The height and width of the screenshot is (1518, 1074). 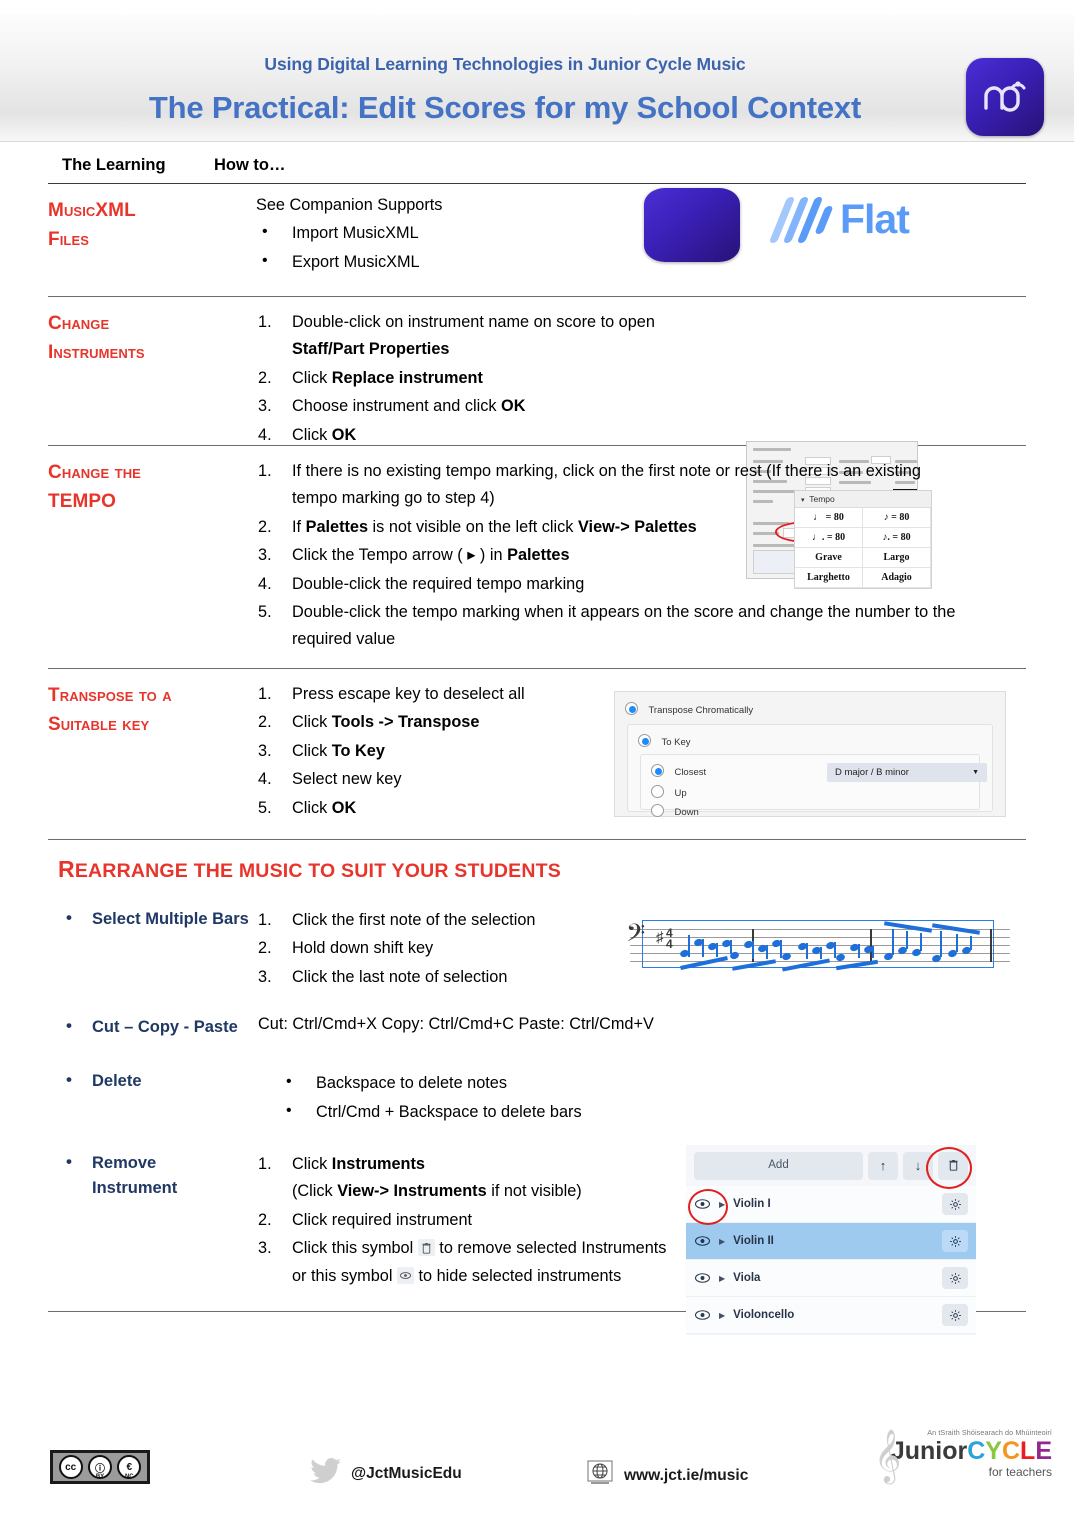 What do you see at coordinates (100, 1477) in the screenshot?
I see `cc-by-label: BY` at bounding box center [100, 1477].